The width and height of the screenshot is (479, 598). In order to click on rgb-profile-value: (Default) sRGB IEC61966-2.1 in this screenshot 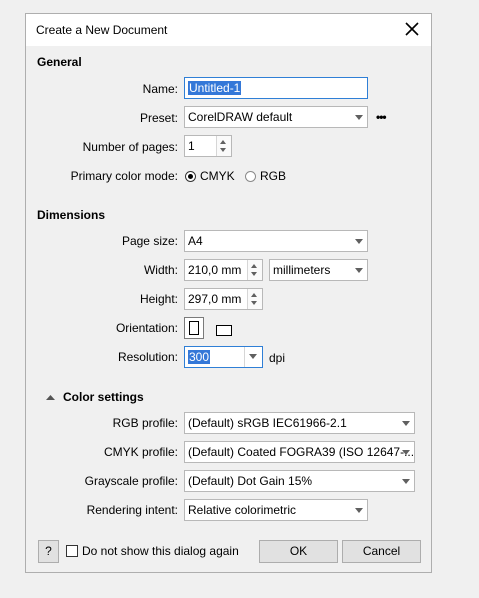, I will do `click(267, 423)`.